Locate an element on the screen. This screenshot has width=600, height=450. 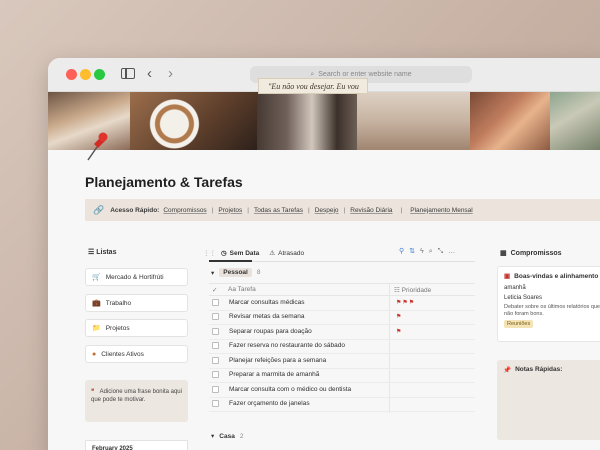
table-row: Fazer orçamento de janelas is located at coordinates (342, 404).